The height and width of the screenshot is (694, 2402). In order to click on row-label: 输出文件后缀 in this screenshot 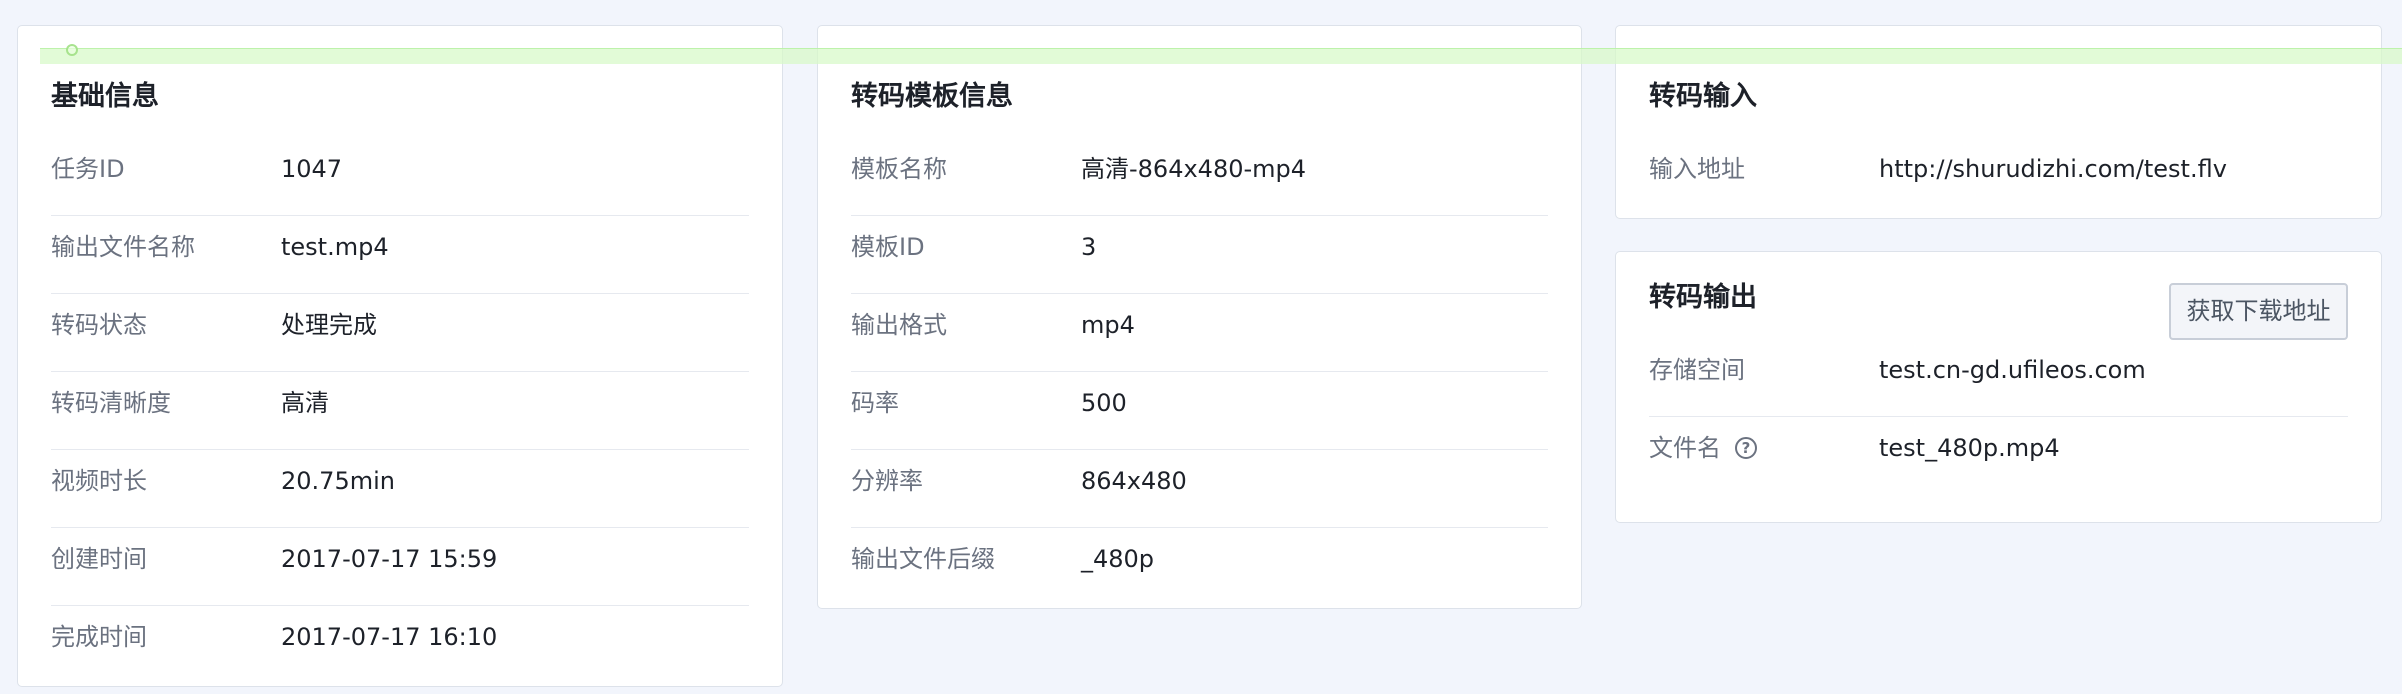, I will do `click(923, 559)`.